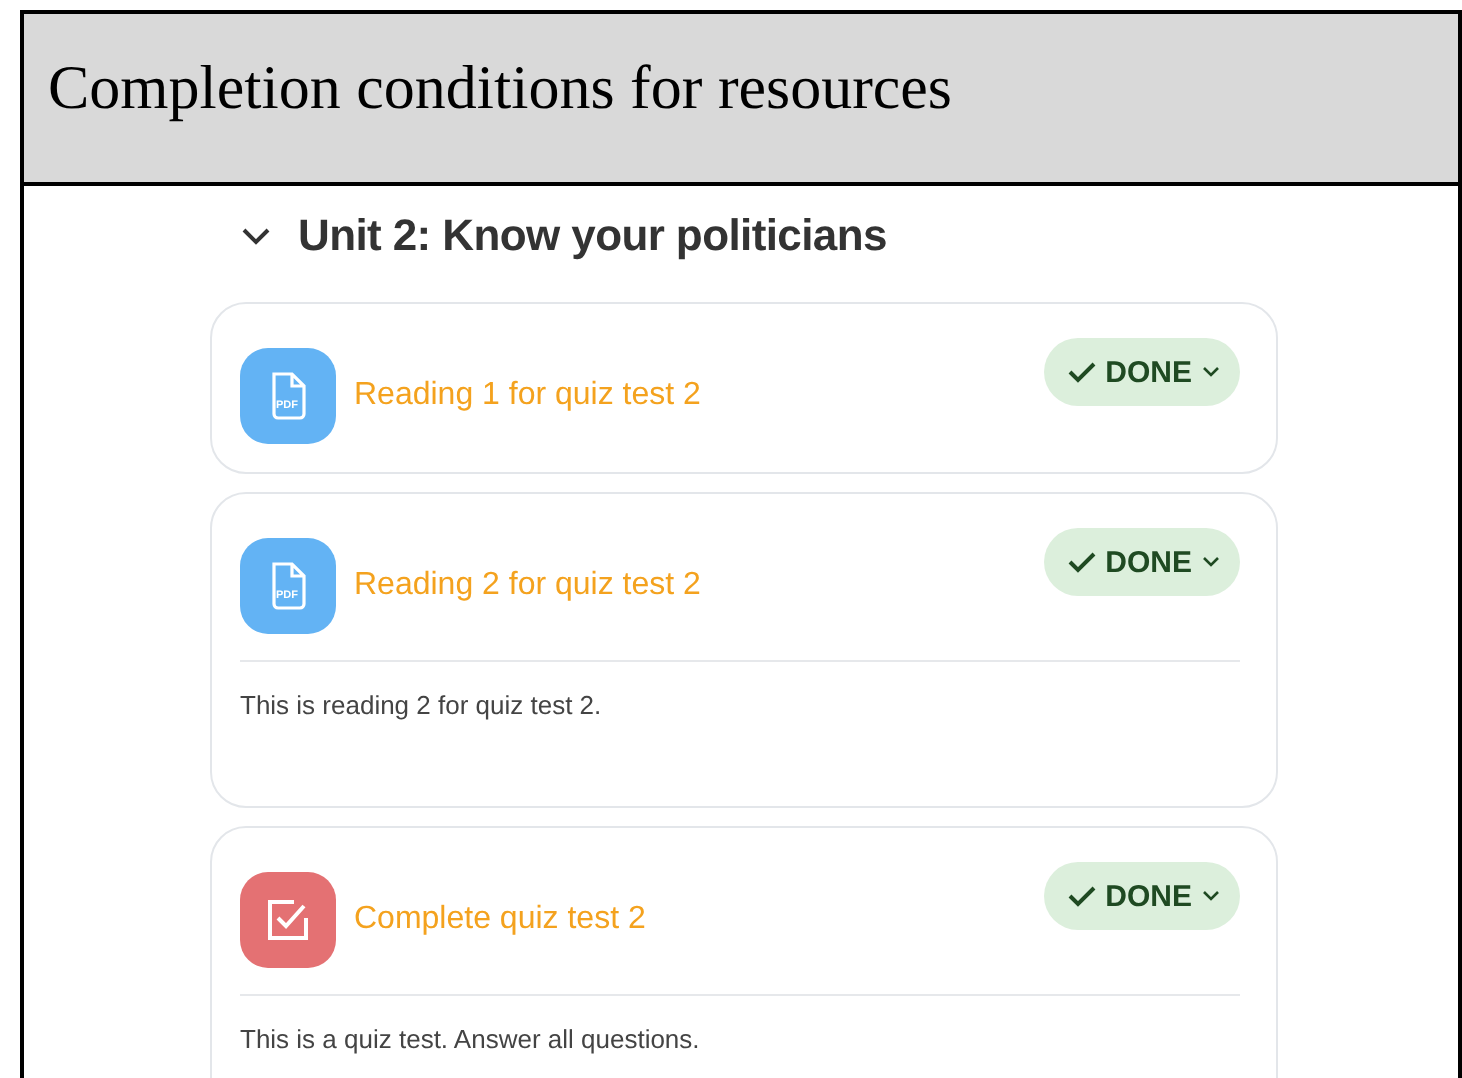 This screenshot has width=1462, height=1078. What do you see at coordinates (256, 236) in the screenshot?
I see `collapse-icon` at bounding box center [256, 236].